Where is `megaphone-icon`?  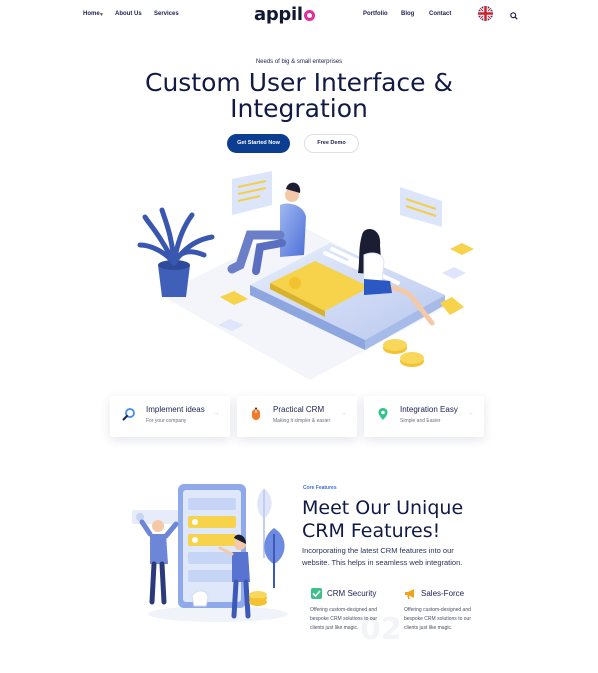 megaphone-icon is located at coordinates (410, 596).